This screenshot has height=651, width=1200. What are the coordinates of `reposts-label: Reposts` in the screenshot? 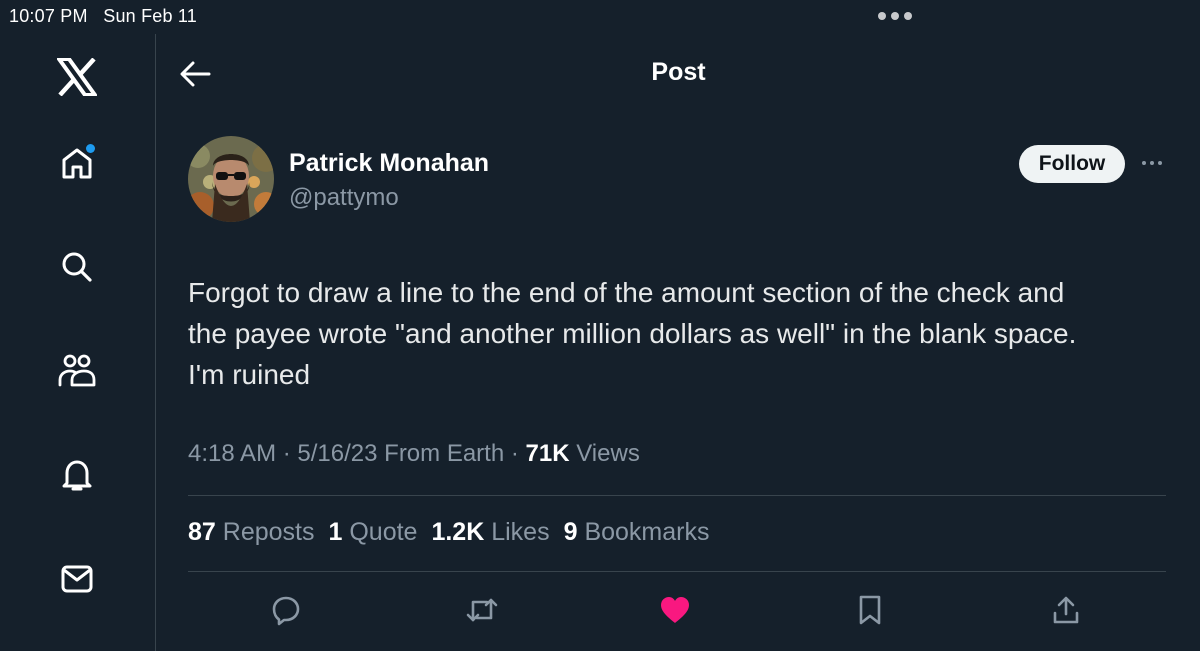 It's located at (268, 532).